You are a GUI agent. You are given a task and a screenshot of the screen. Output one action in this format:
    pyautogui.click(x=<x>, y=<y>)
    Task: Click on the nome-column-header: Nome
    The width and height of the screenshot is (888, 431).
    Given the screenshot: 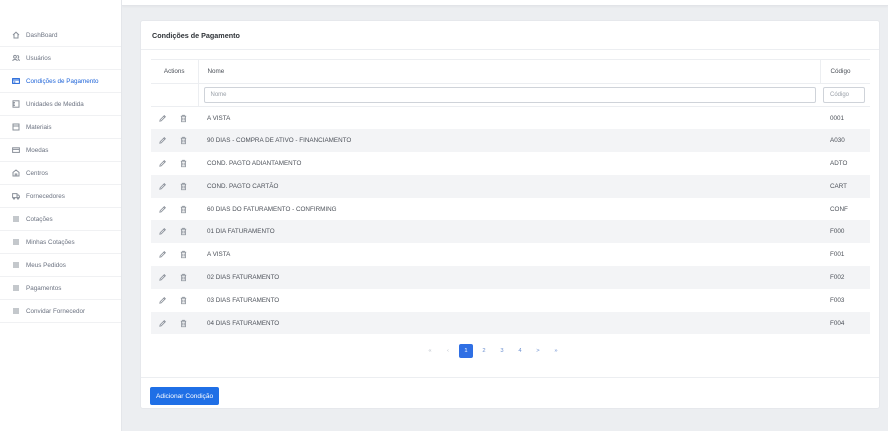 What is the action you would take?
    pyautogui.click(x=509, y=71)
    